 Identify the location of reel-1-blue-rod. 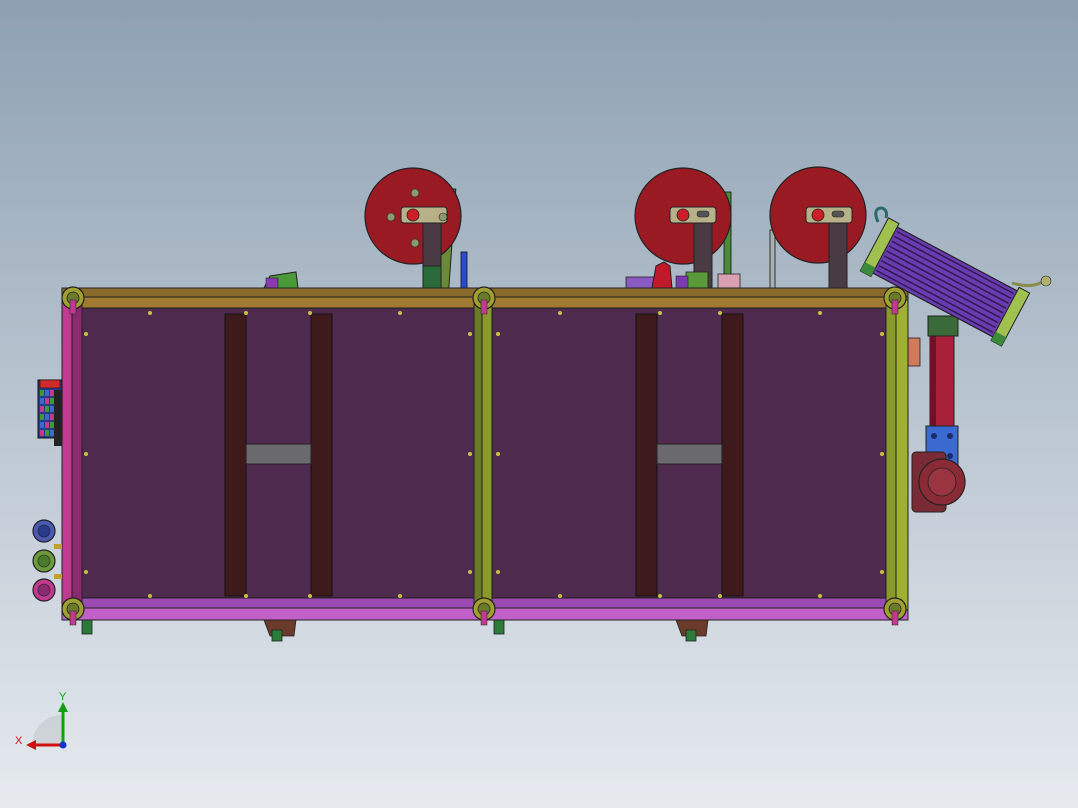
(464, 270).